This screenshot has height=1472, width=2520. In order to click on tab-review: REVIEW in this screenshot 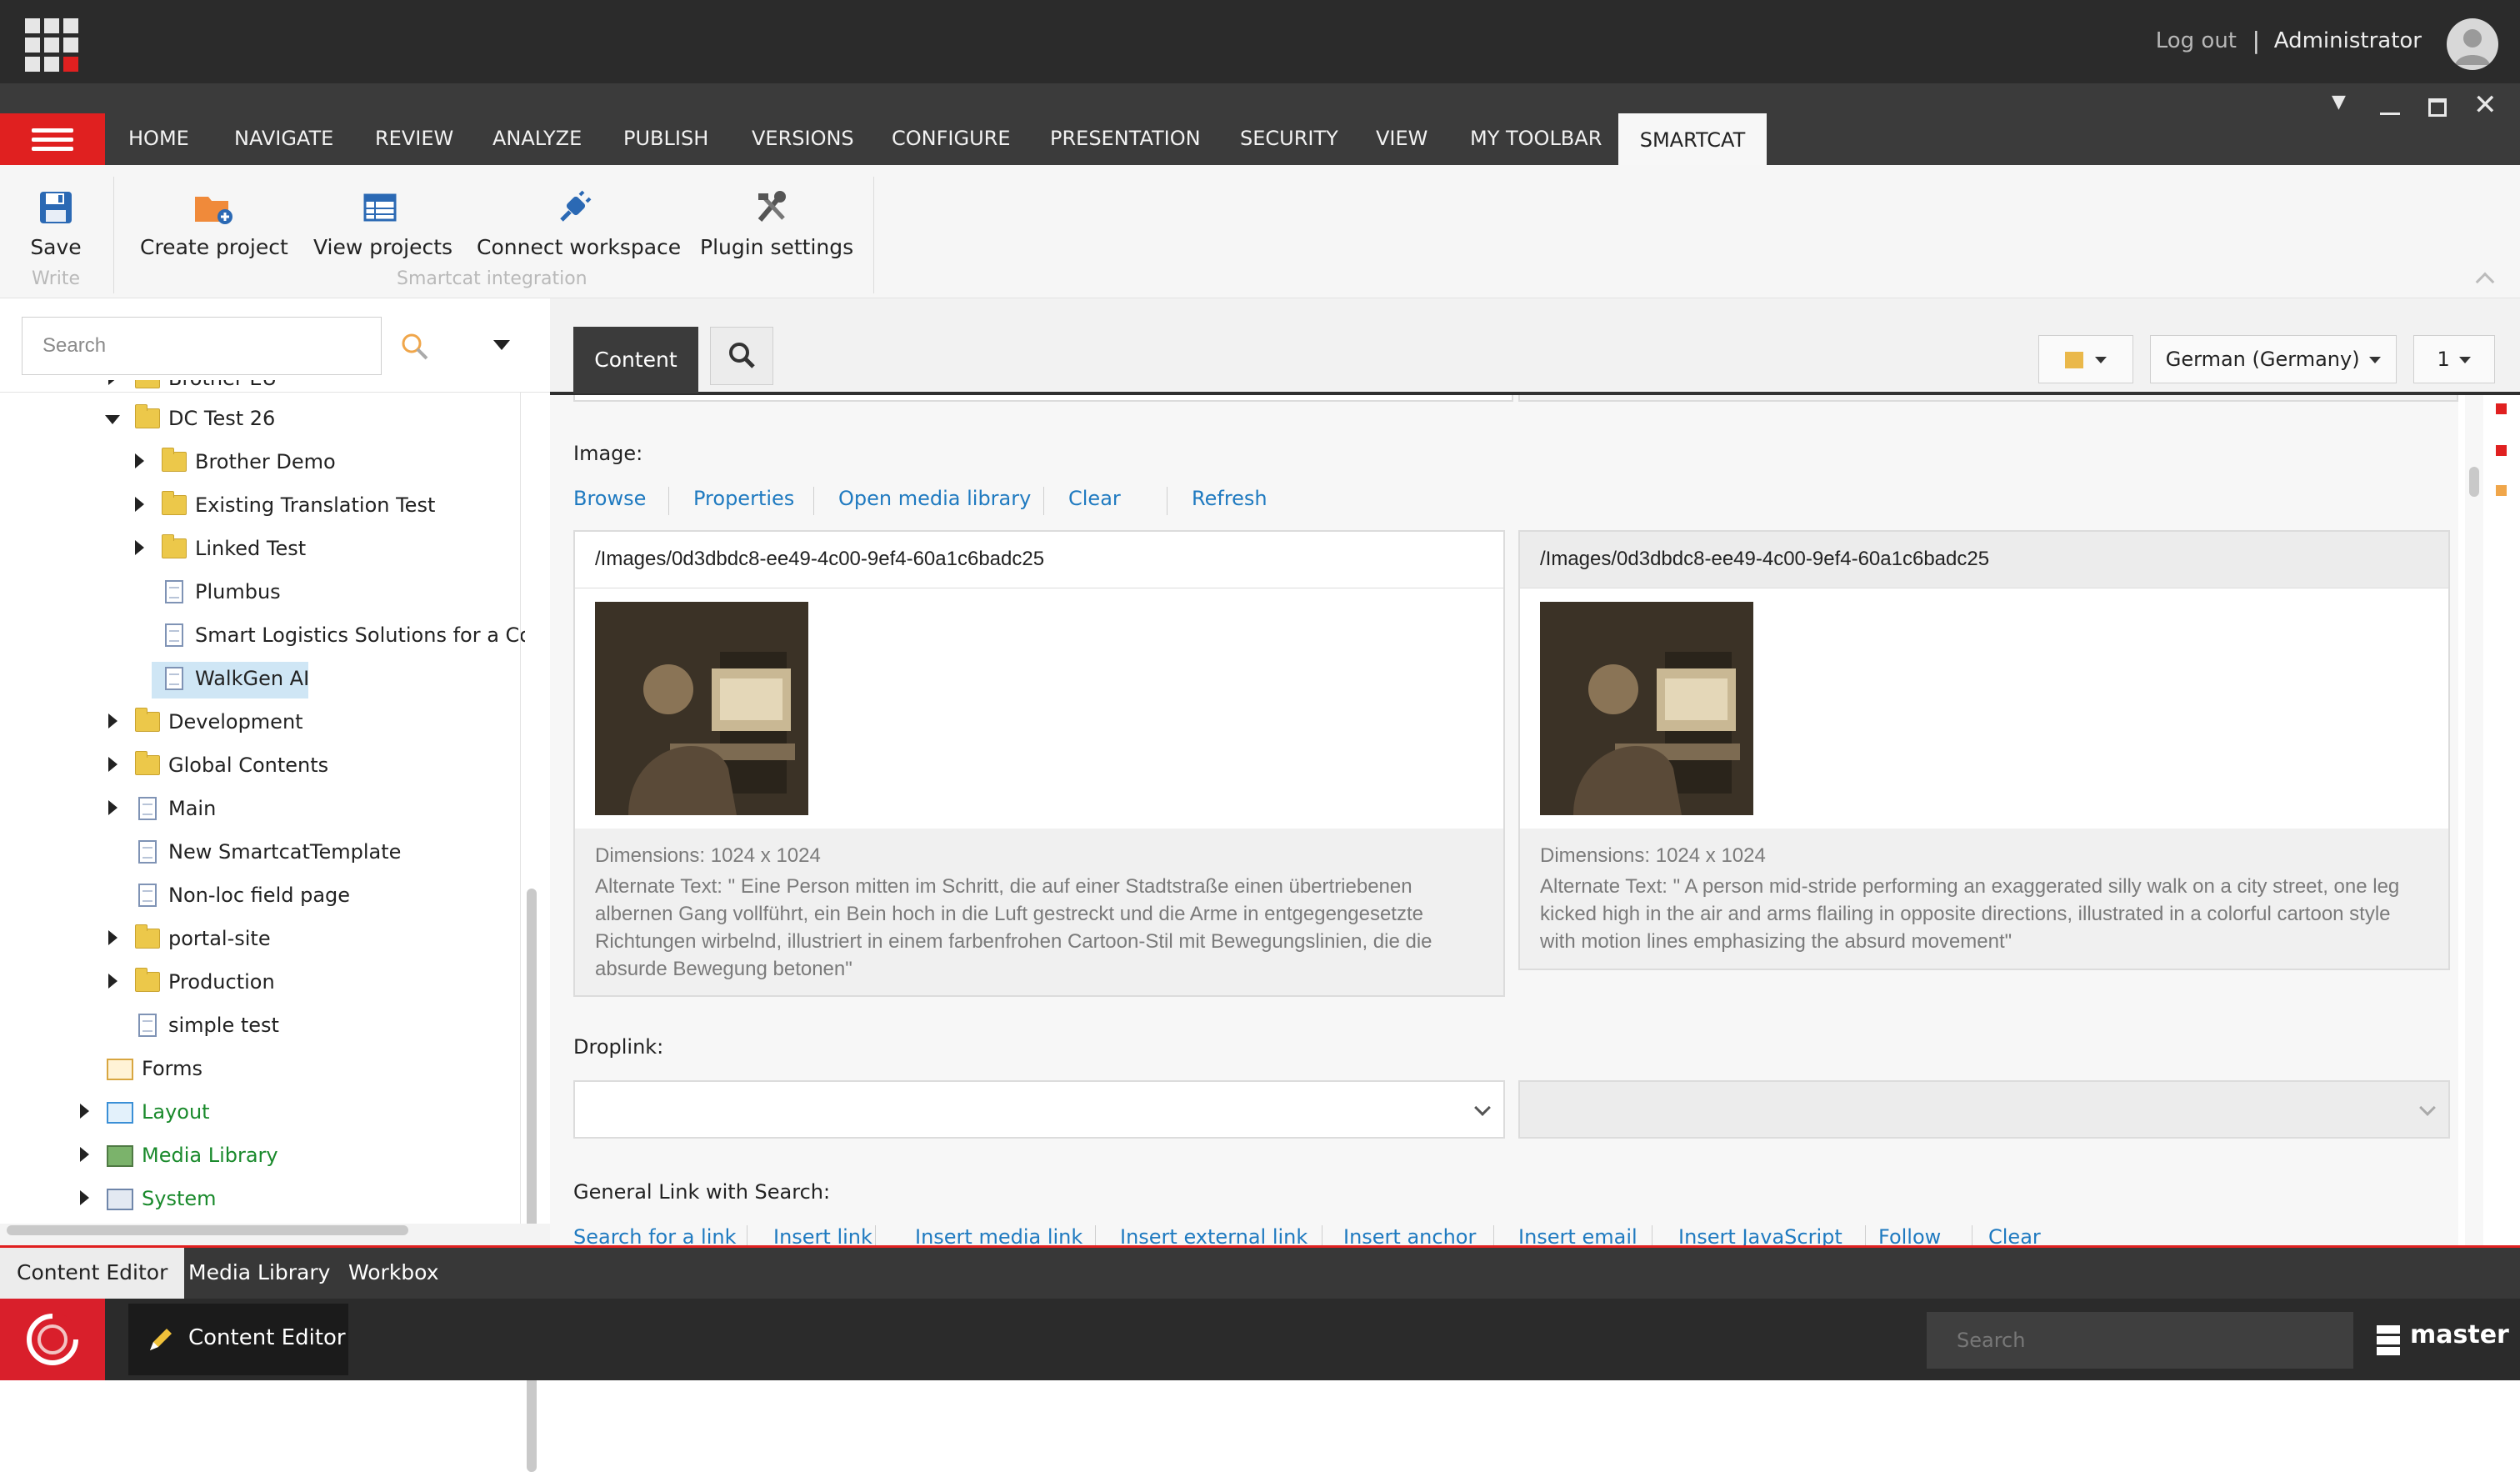, I will do `click(414, 138)`.